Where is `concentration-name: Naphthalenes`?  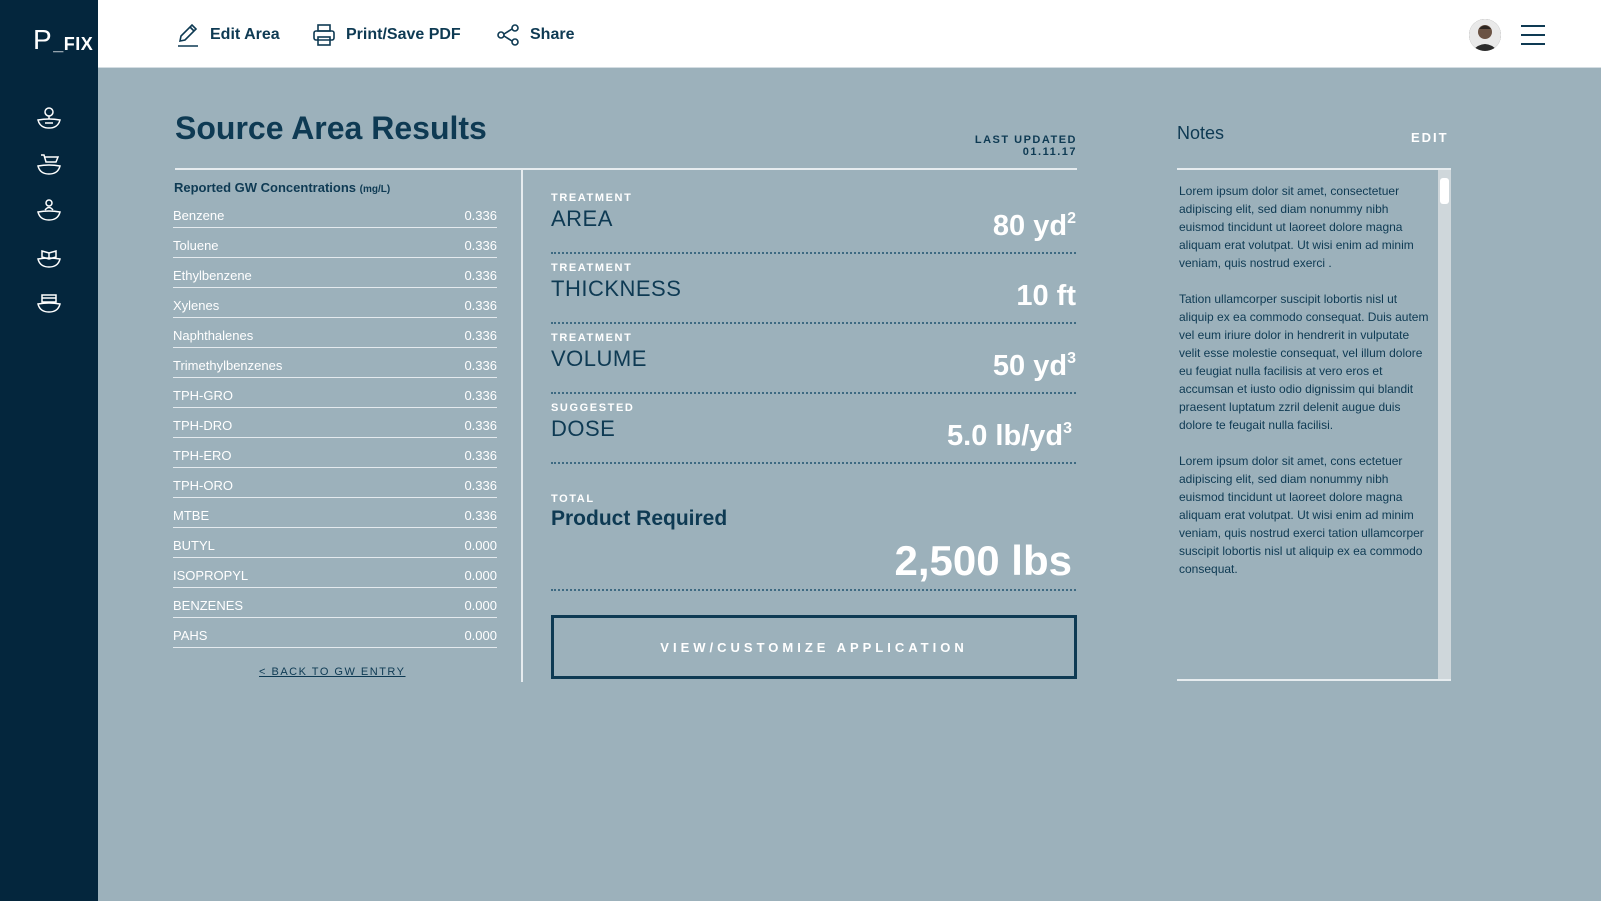 concentration-name: Naphthalenes is located at coordinates (213, 335).